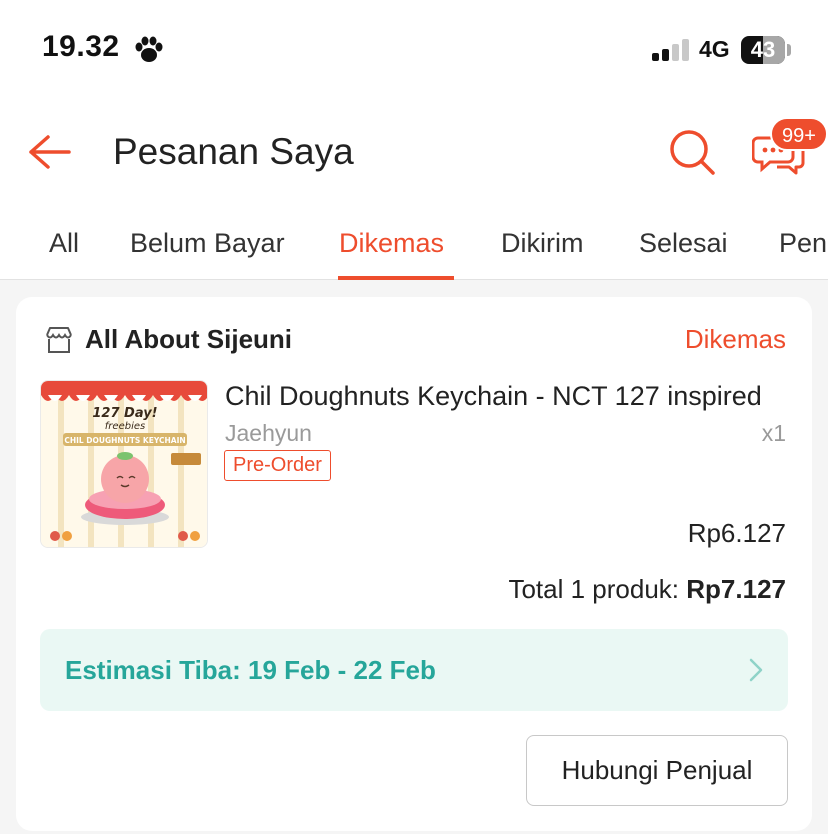  What do you see at coordinates (542, 243) in the screenshot?
I see `tab-dikirim: Dikirim` at bounding box center [542, 243].